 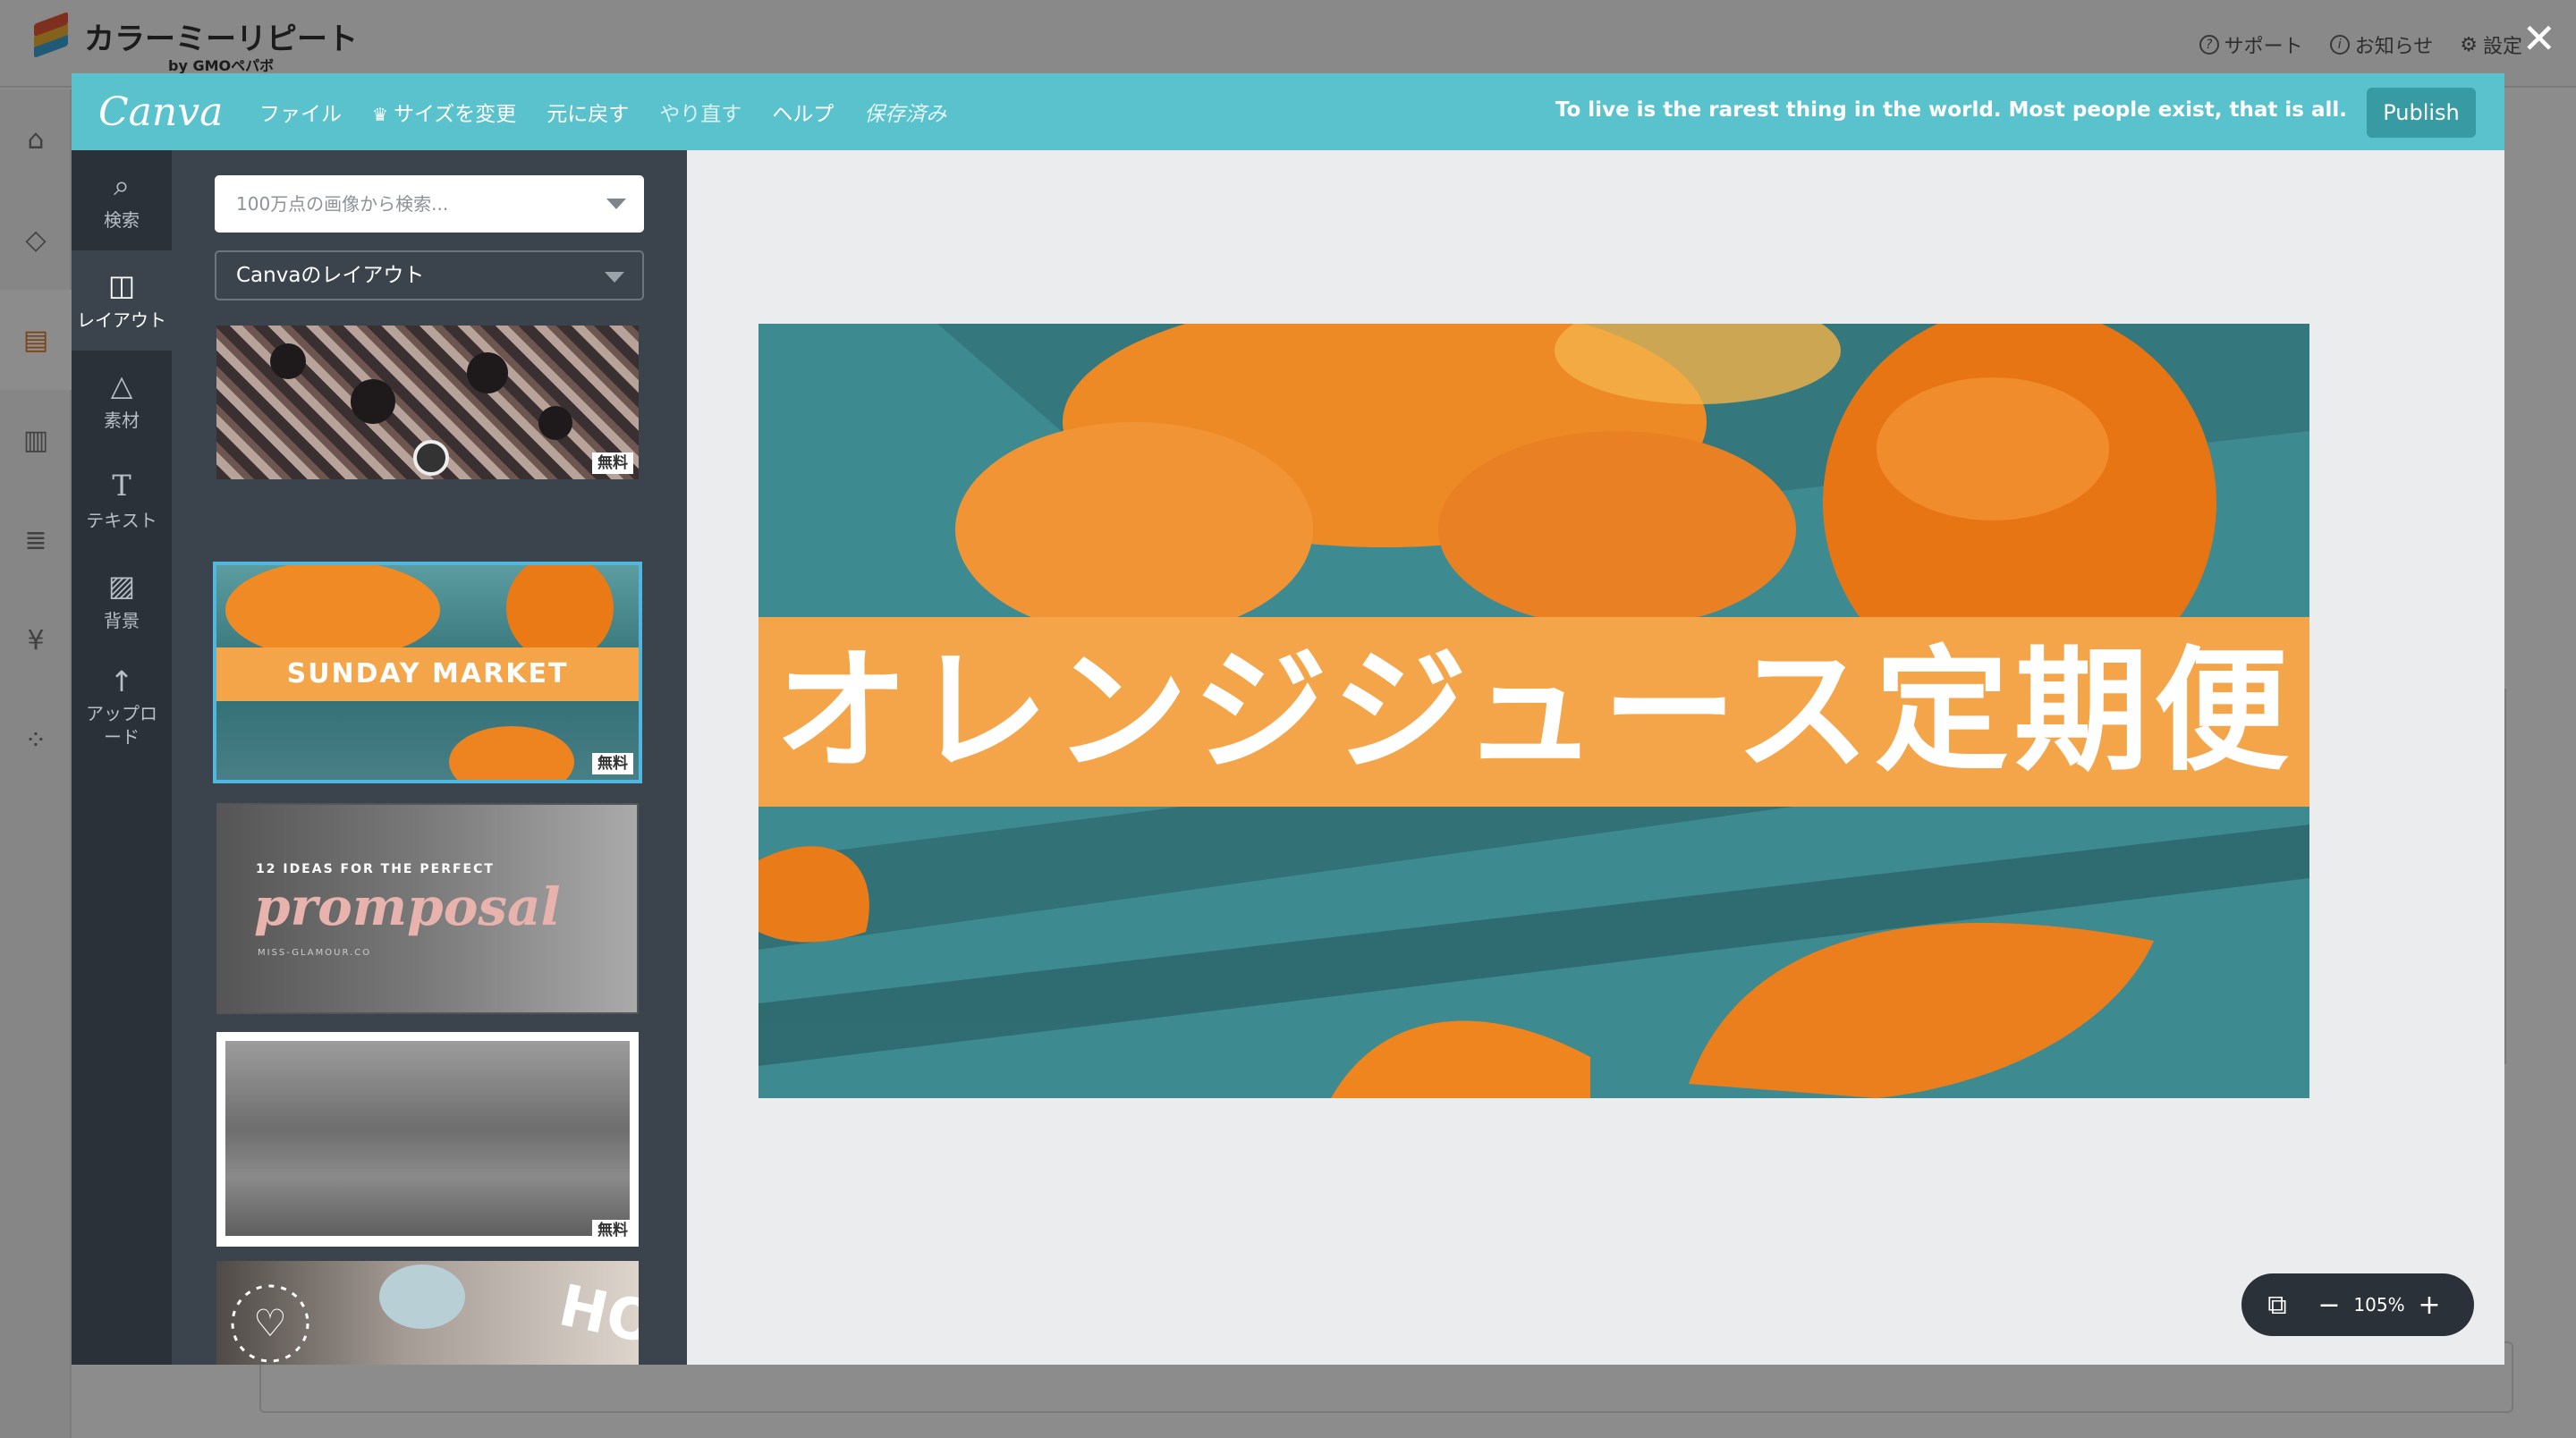 I want to click on crown-icon: ♛, so click(x=380, y=114).